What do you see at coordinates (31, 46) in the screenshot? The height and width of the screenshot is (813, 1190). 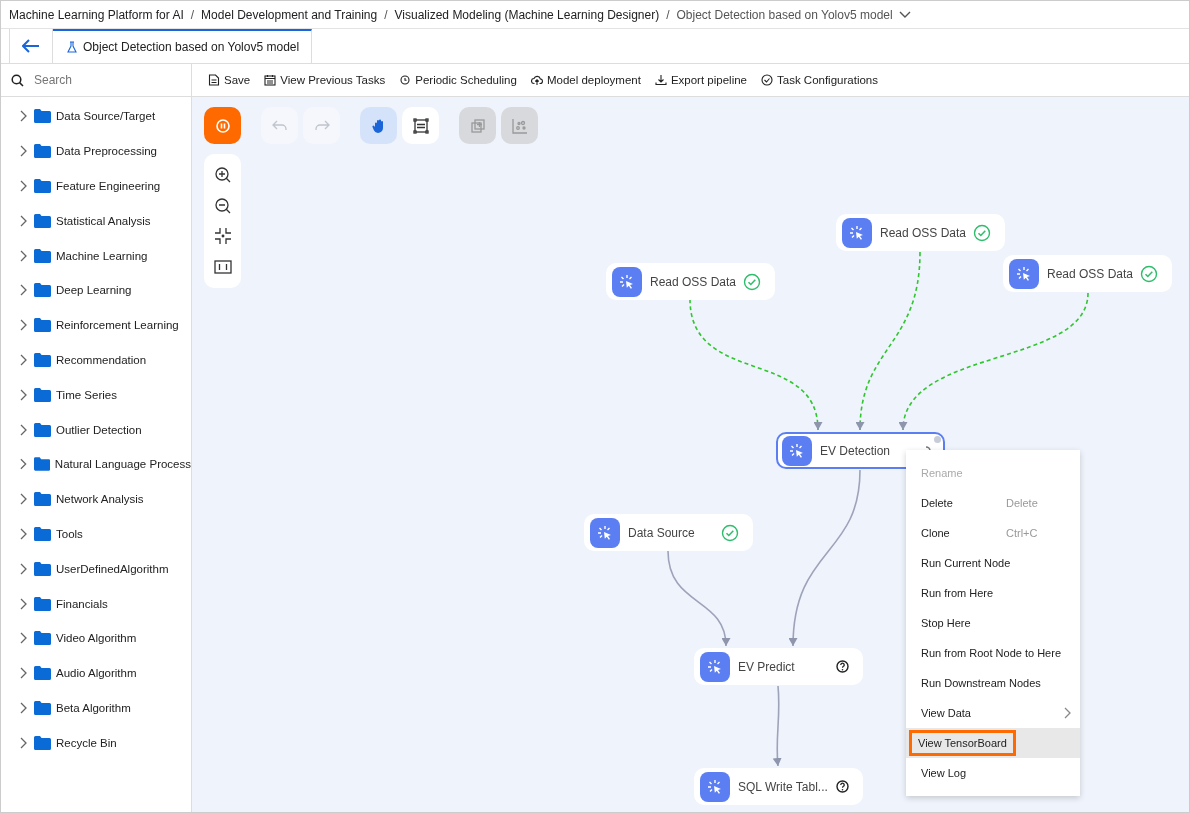 I see `back-button` at bounding box center [31, 46].